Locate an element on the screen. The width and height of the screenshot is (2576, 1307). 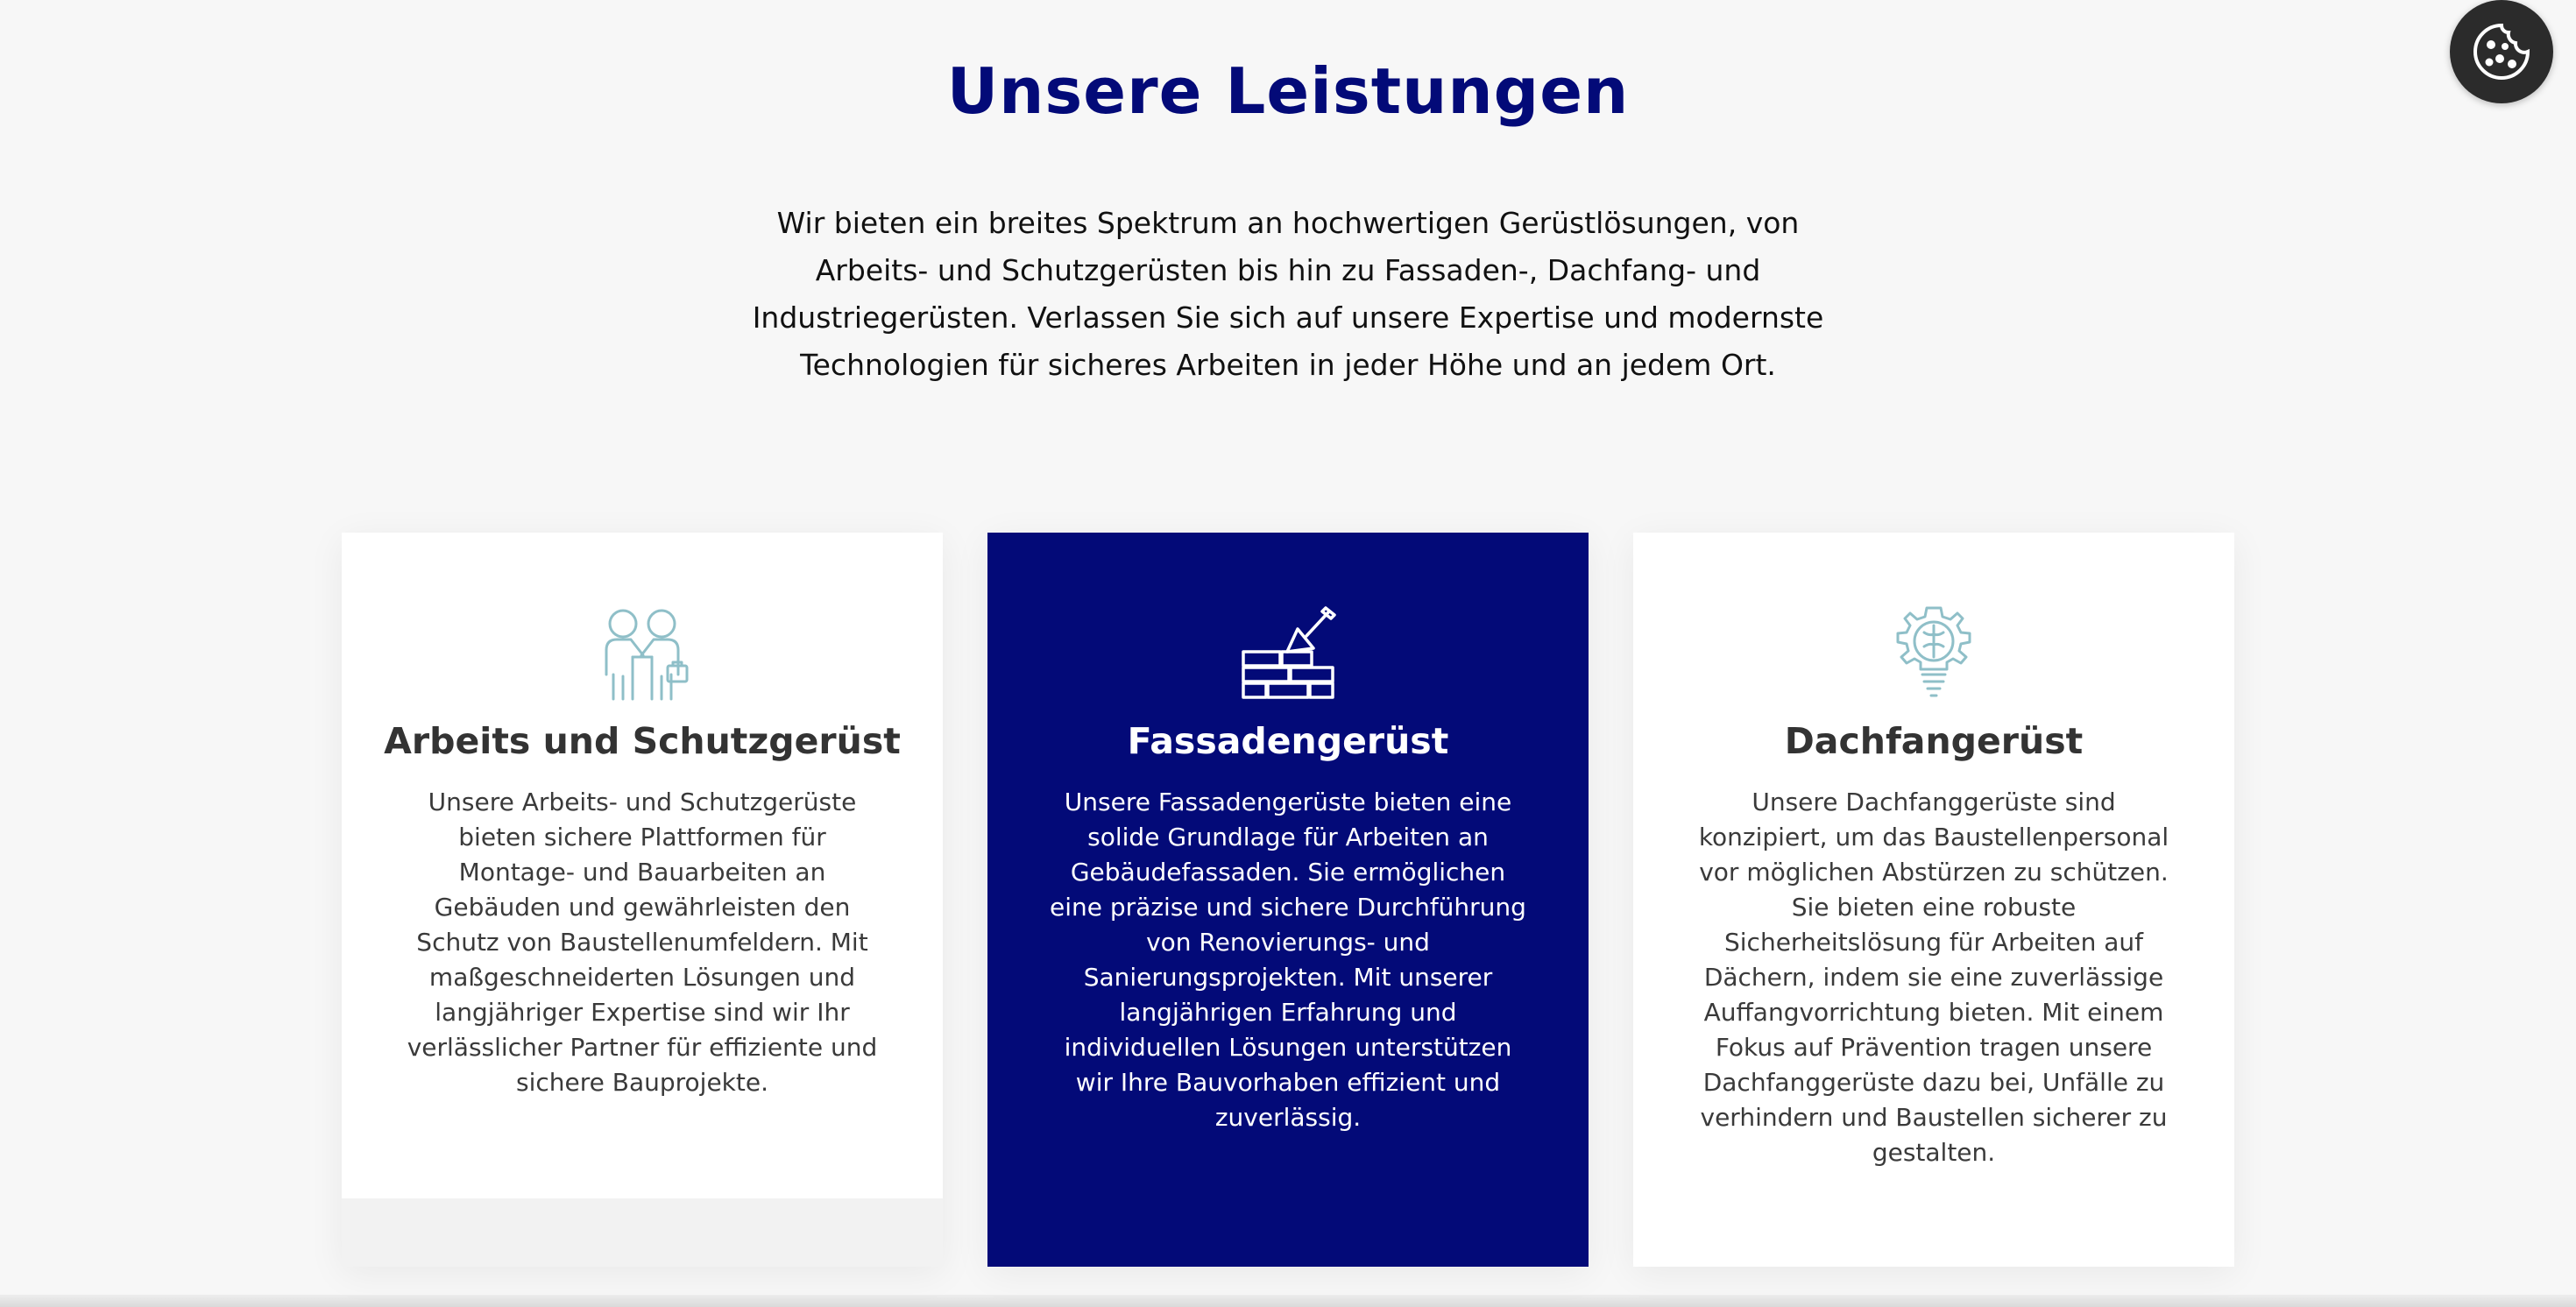
card-title: Dachfangerüst is located at coordinates (1934, 741).